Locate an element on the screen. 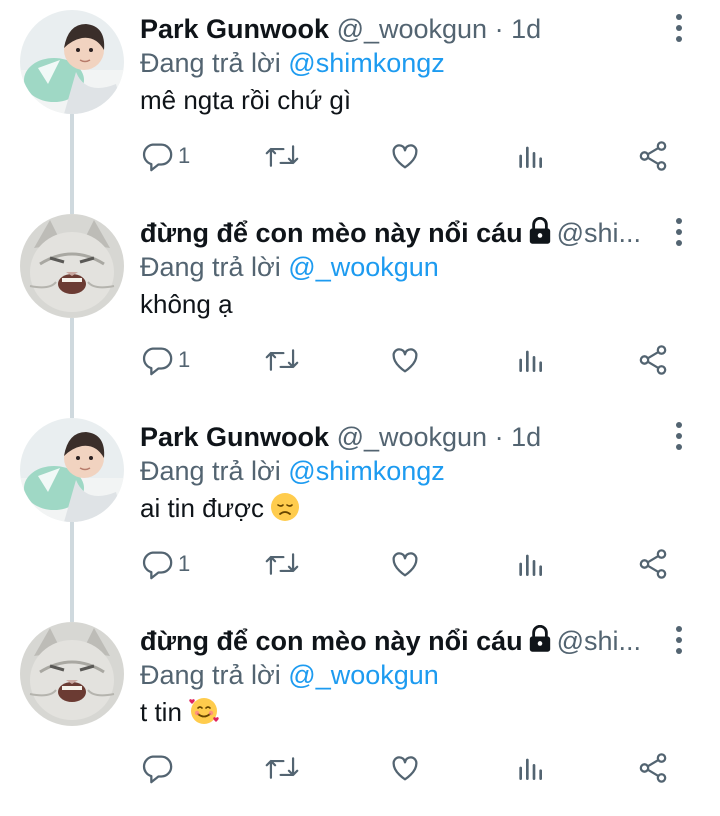 The height and width of the screenshot is (816, 720). reply-button is located at coordinates (159, 768).